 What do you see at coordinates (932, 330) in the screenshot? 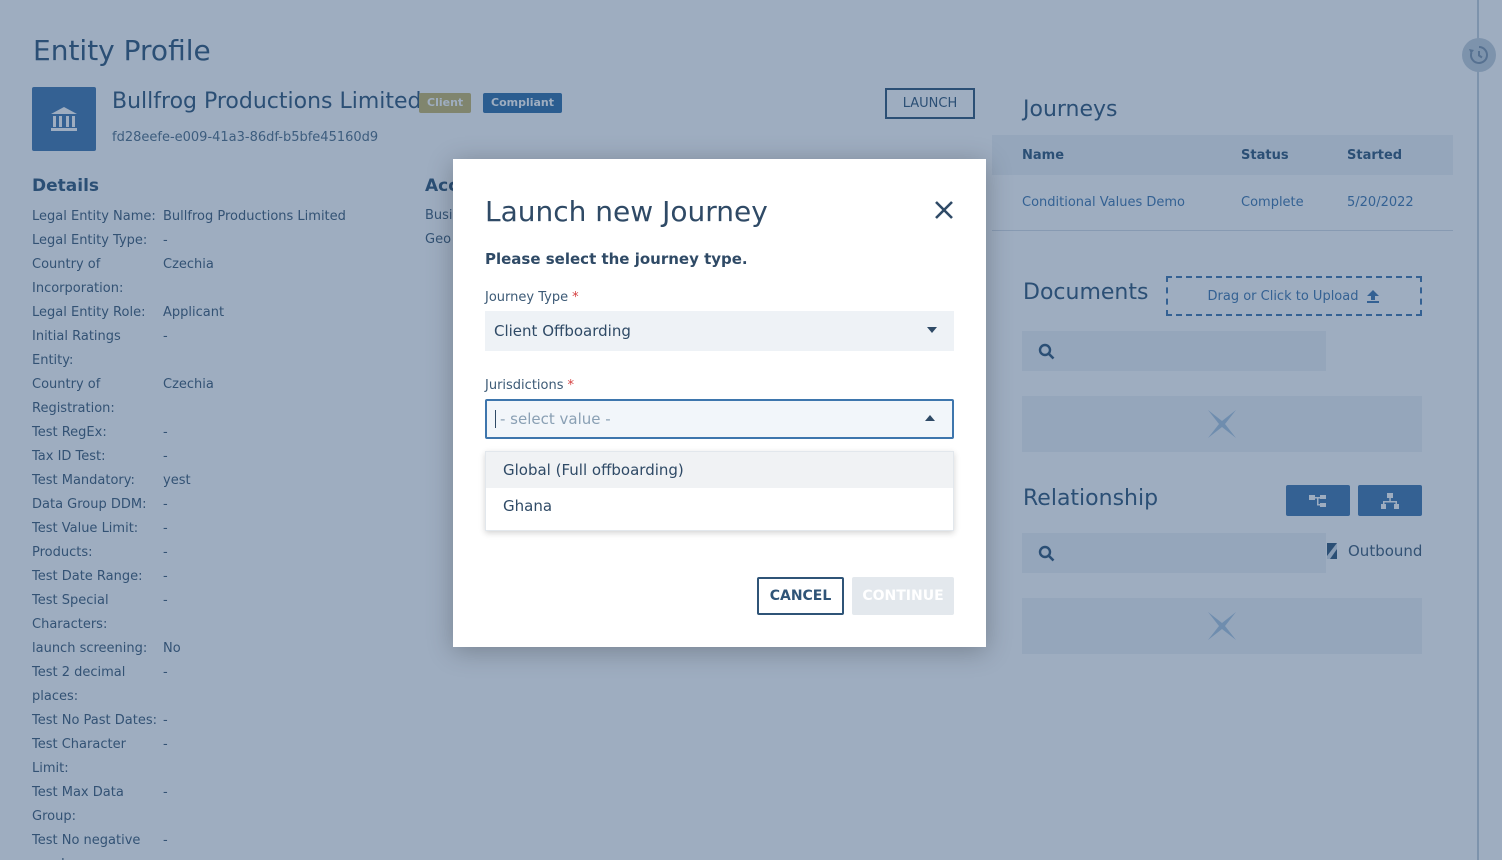
I see `chevron-down-icon` at bounding box center [932, 330].